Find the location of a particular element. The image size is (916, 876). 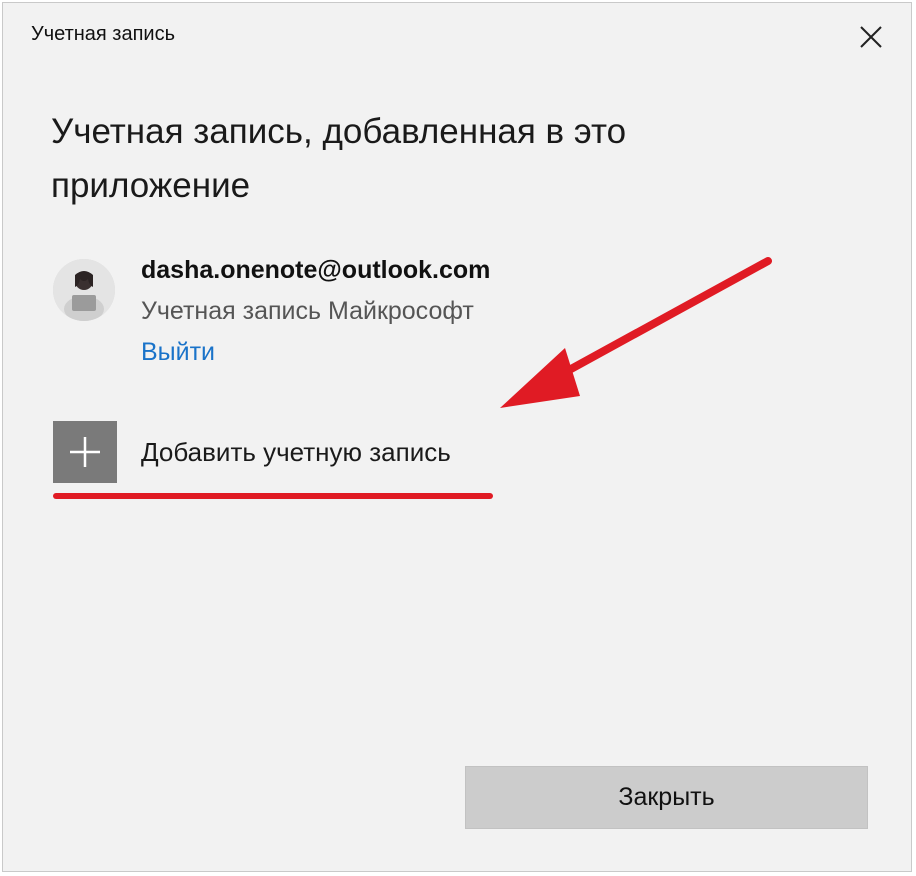

window-title: Учетная запись is located at coordinates (103, 34).